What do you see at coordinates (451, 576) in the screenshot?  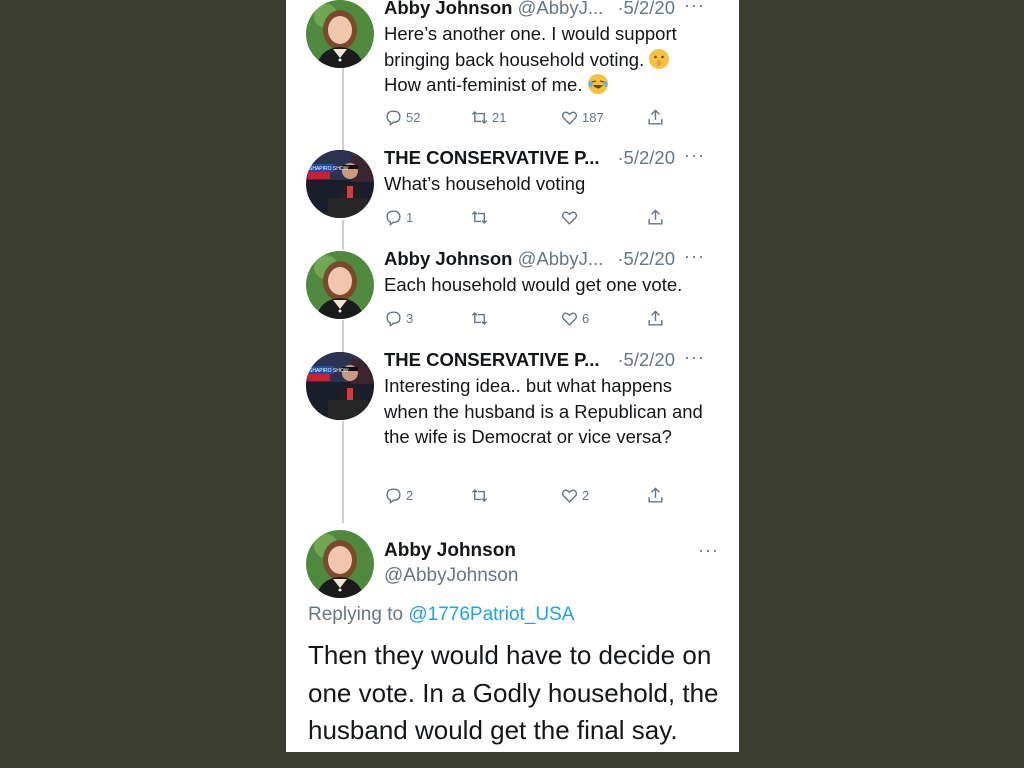 I see `author-handle: @AbbyJohnson` at bounding box center [451, 576].